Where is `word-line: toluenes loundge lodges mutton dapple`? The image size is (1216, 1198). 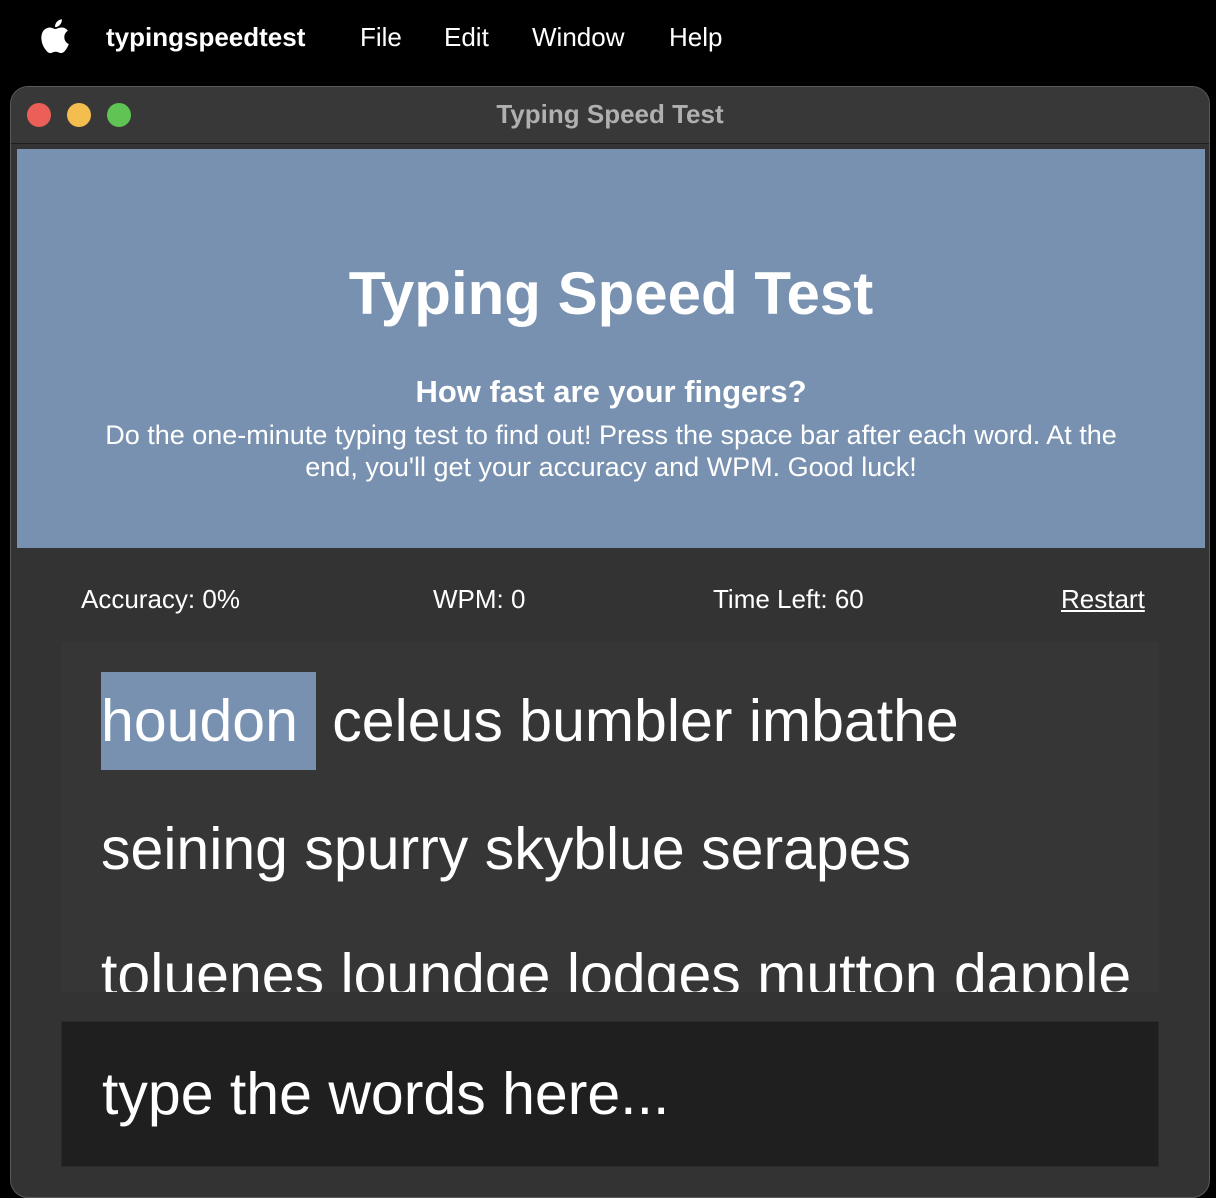 word-line: toluenes loundge lodges mutton dapple is located at coordinates (616, 966).